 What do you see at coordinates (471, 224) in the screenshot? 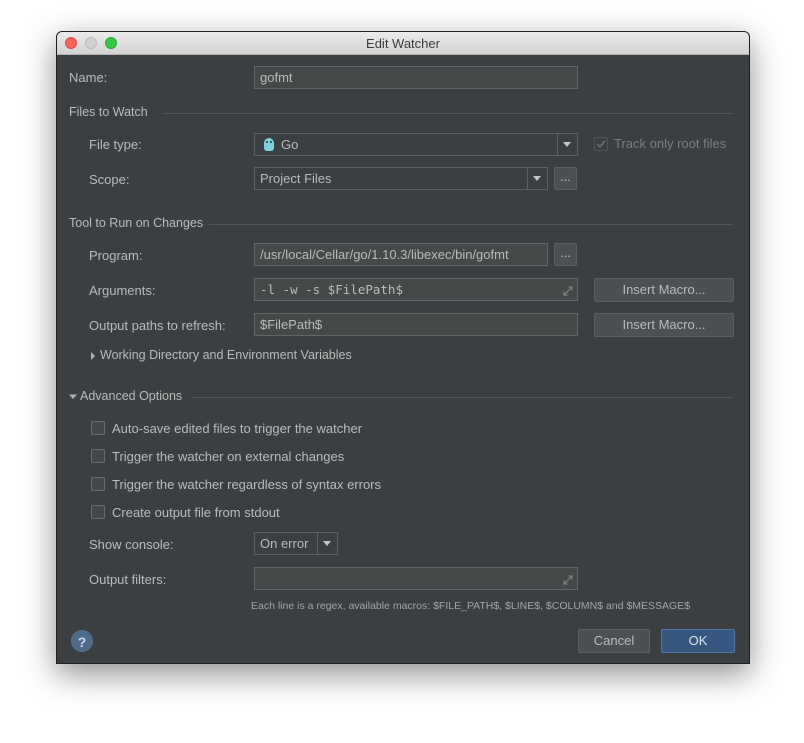
I see `tool-separator` at bounding box center [471, 224].